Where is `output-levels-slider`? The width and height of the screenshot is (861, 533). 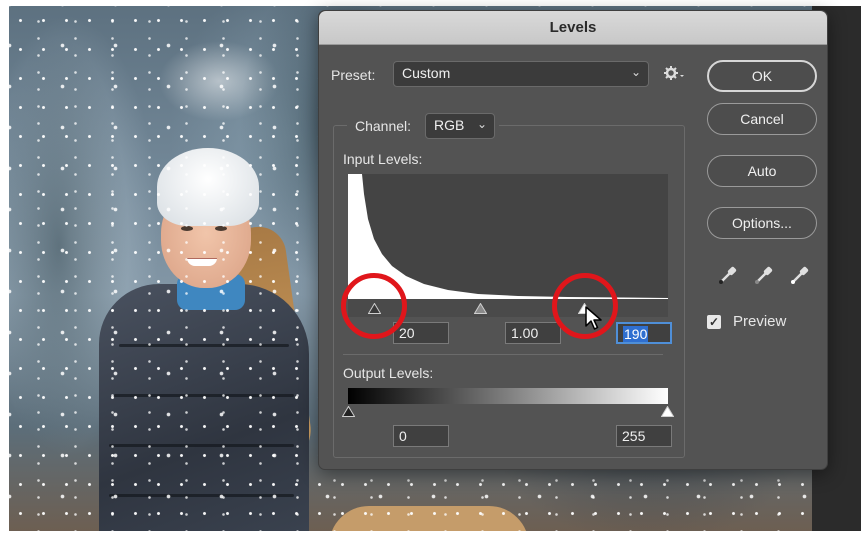
output-levels-slider is located at coordinates (508, 412).